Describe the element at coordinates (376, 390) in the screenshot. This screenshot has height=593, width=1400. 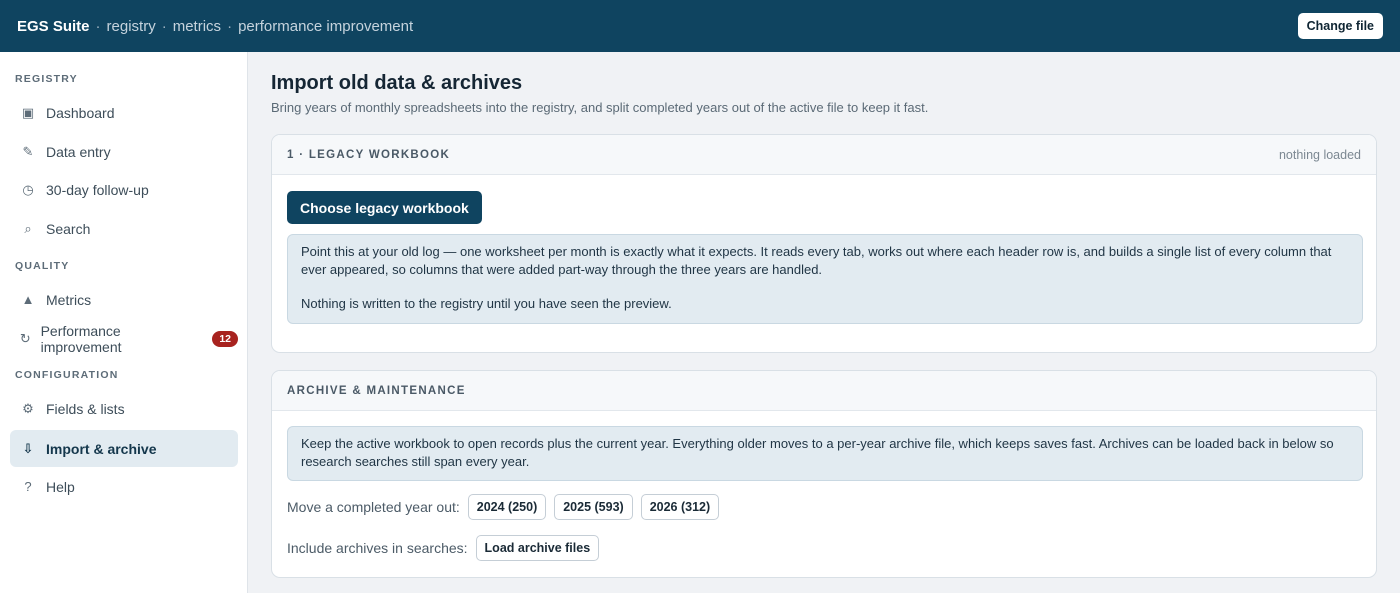
I see `card-title: ARCHIVE & MAINTENANCE` at that location.